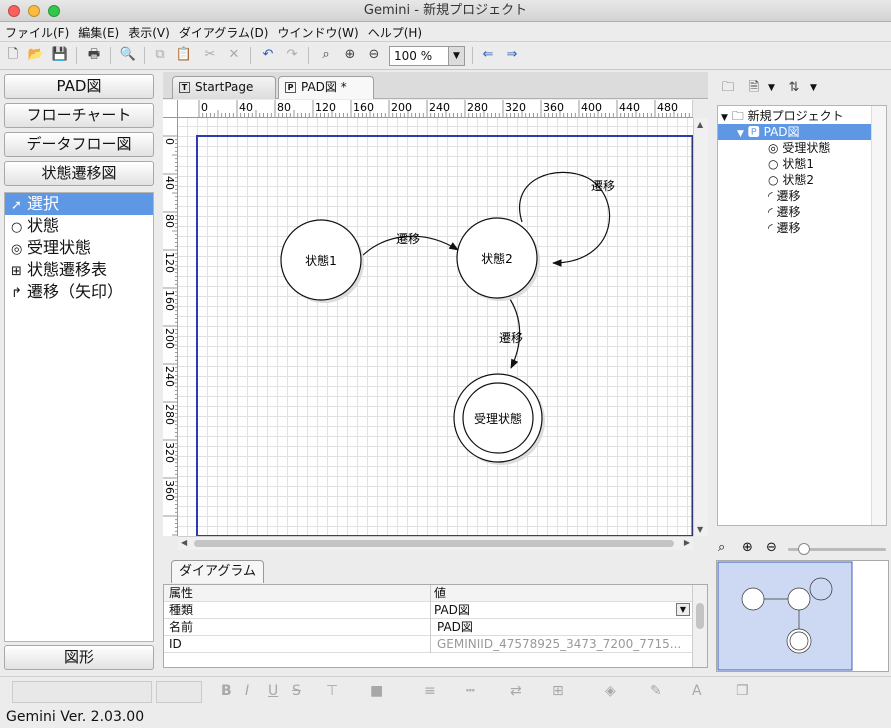 The height and width of the screenshot is (728, 891). What do you see at coordinates (79, 248) in the screenshot?
I see `tool-accept-state: ◎ 受理状態` at bounding box center [79, 248].